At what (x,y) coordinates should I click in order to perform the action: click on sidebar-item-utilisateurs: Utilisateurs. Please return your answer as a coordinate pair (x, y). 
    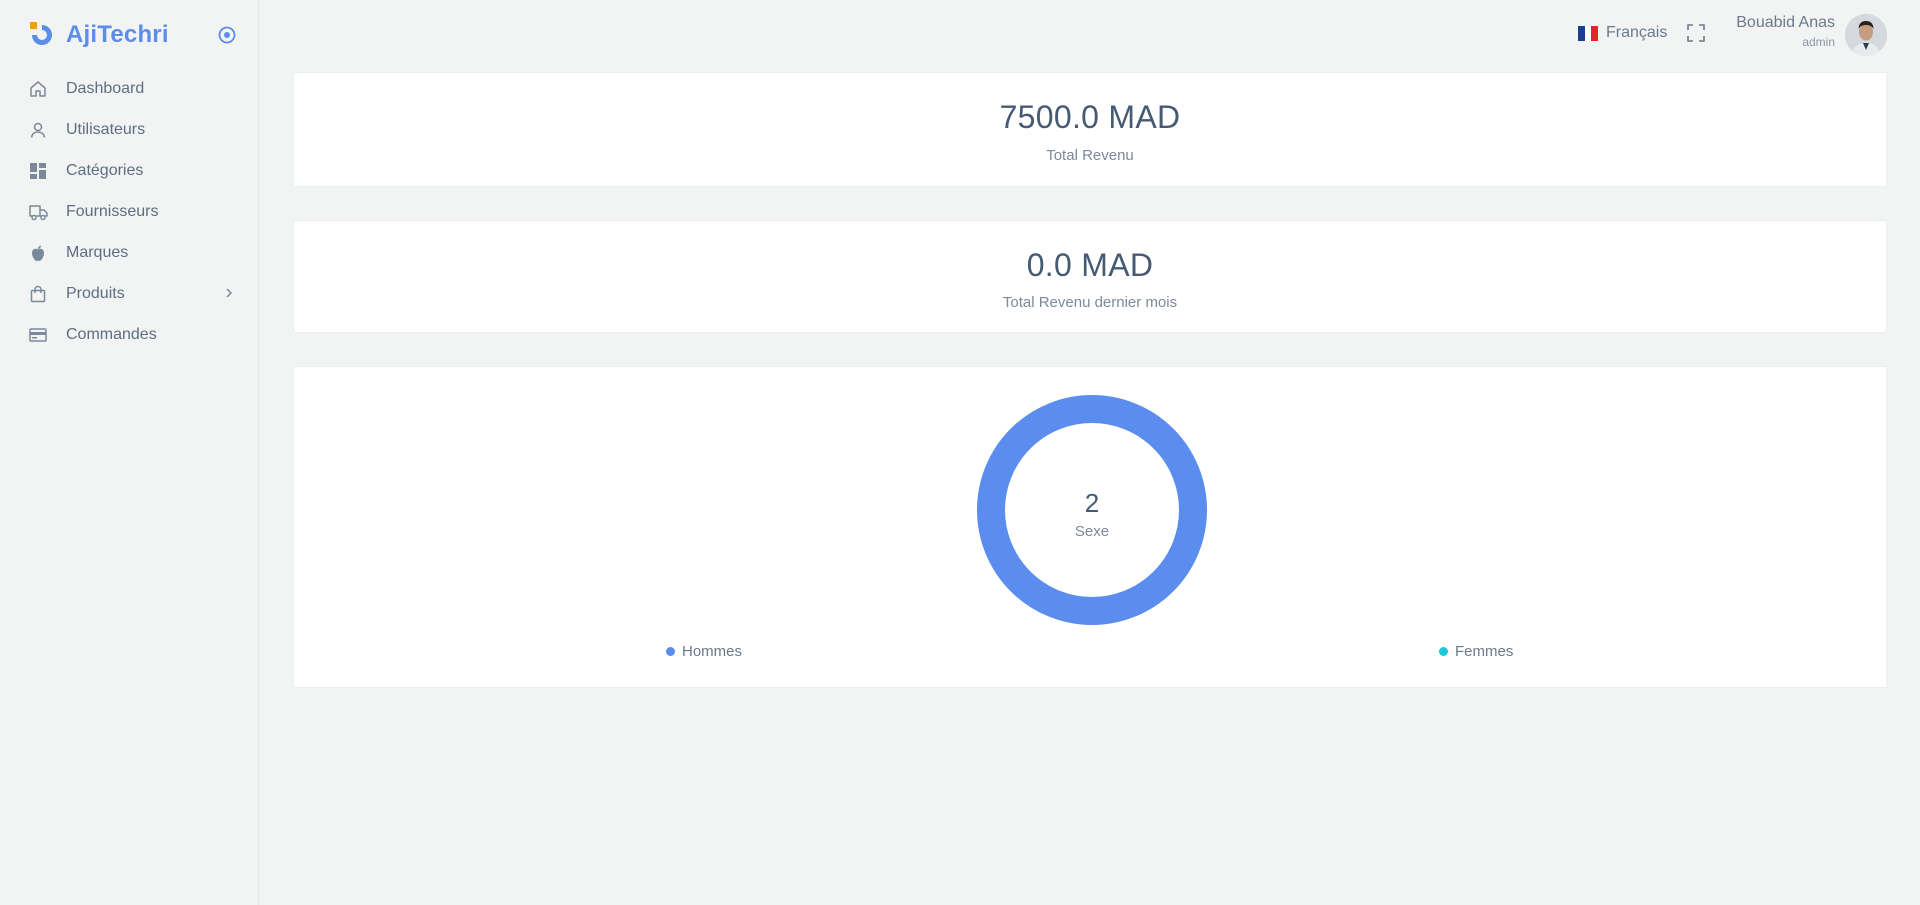
    Looking at the image, I should click on (129, 129).